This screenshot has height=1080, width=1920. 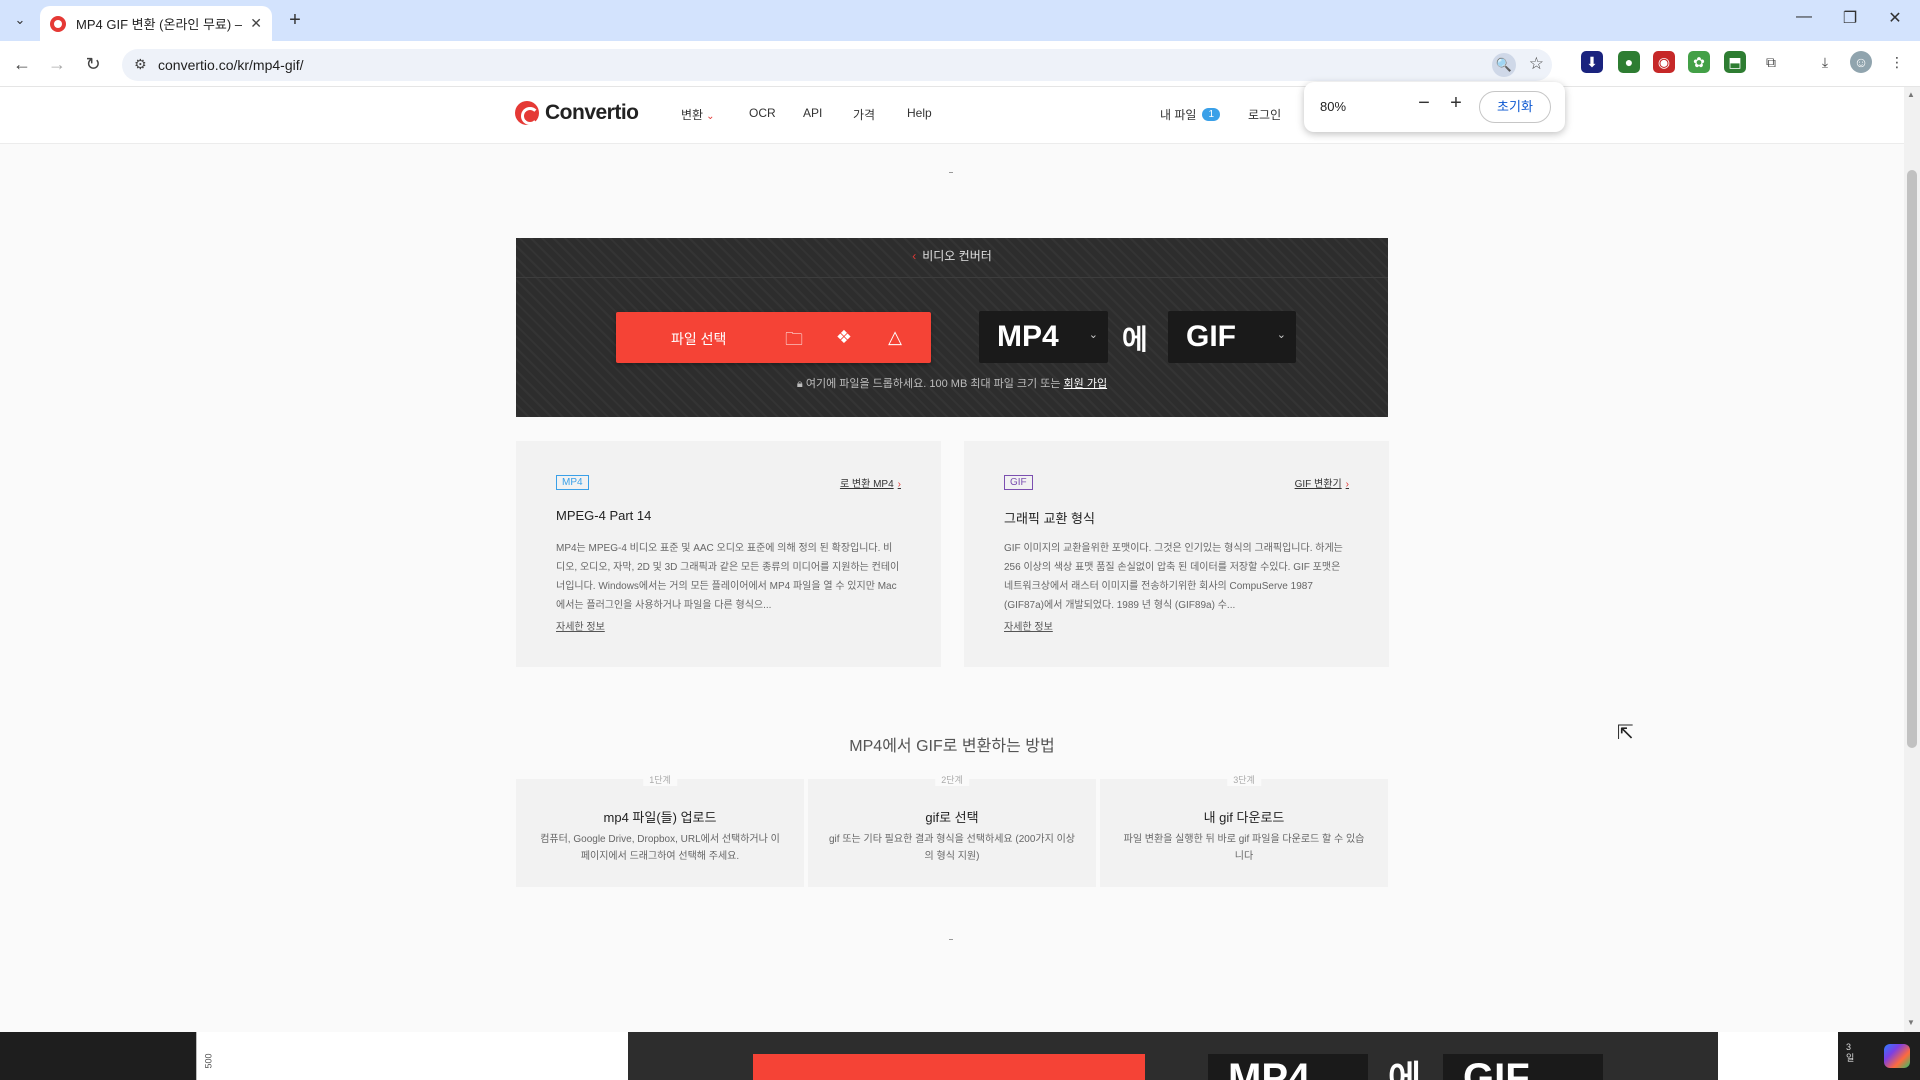 I want to click on tab-list-icon: ⌄, so click(x=20, y=20).